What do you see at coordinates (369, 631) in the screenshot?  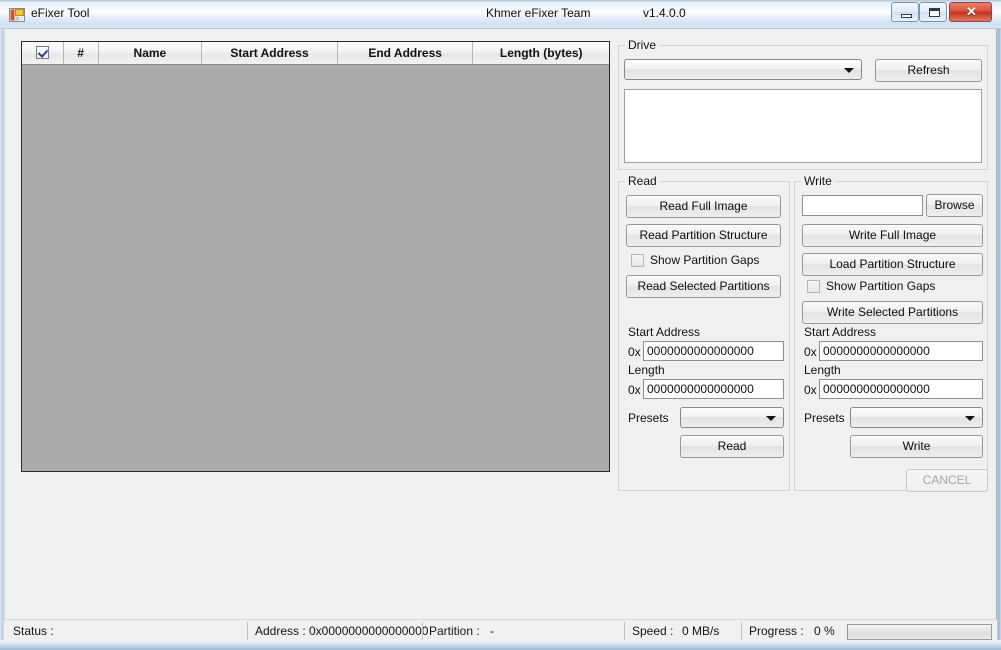 I see `address-value: 0x0000000000000000` at bounding box center [369, 631].